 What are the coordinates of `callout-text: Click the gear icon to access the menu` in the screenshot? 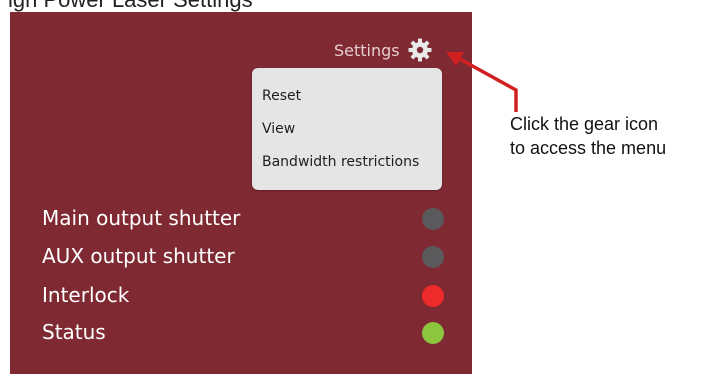 It's located at (588, 136).